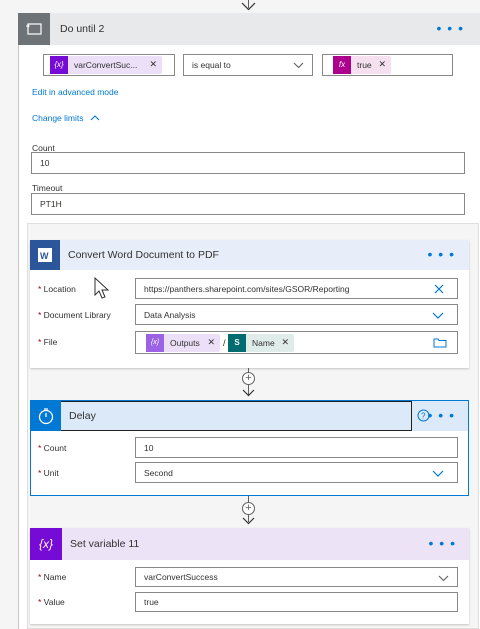 The width and height of the screenshot is (480, 629). I want to click on condition-left-token: {x} varConvertSuc... ✕, so click(106, 65).